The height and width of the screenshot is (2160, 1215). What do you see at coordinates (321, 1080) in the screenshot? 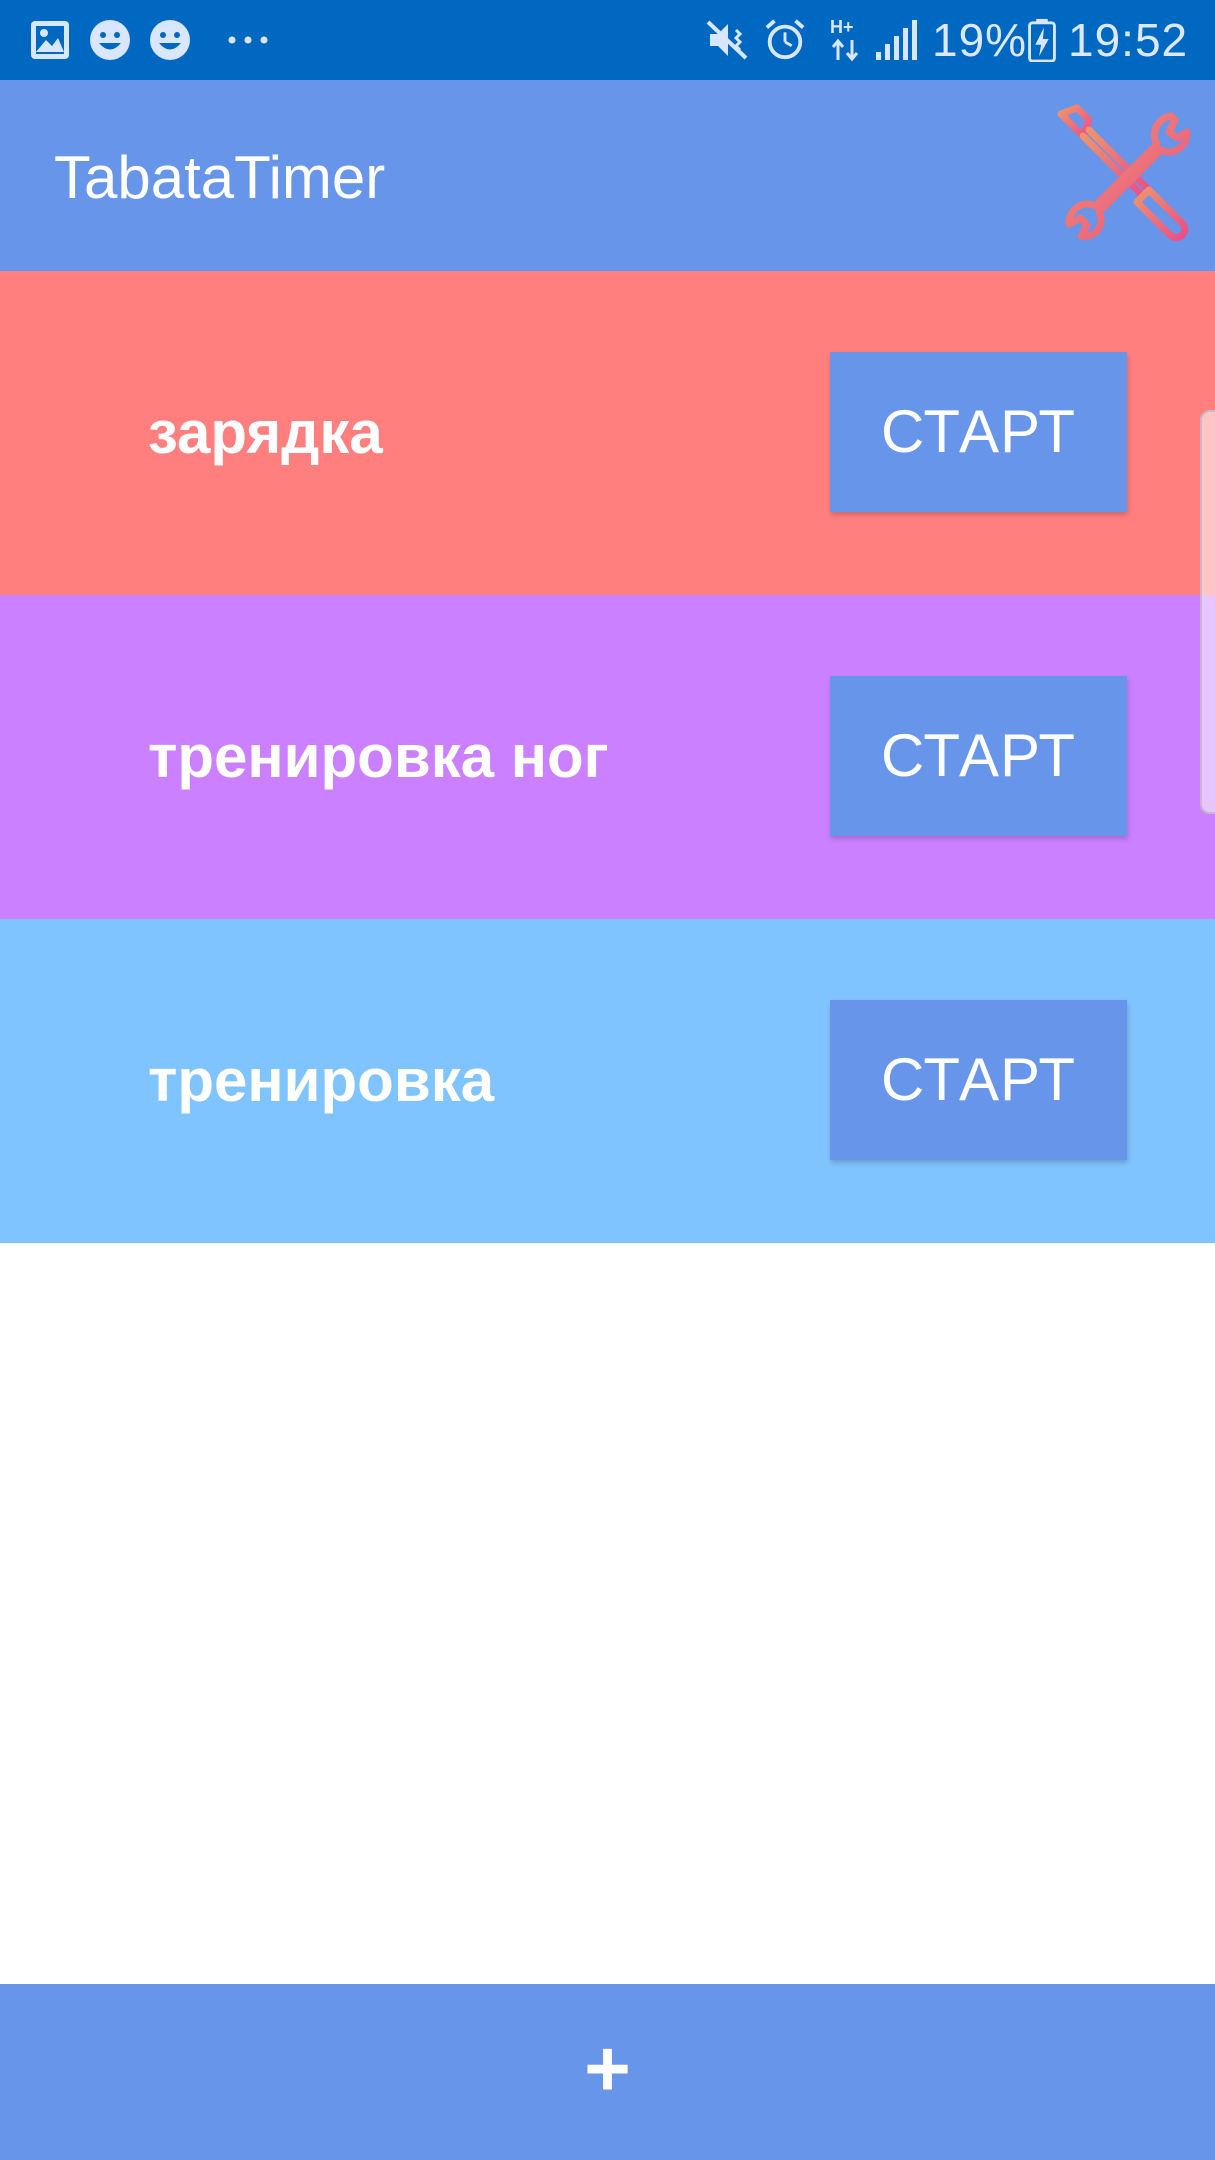
I see `workout-name: тренировка` at bounding box center [321, 1080].